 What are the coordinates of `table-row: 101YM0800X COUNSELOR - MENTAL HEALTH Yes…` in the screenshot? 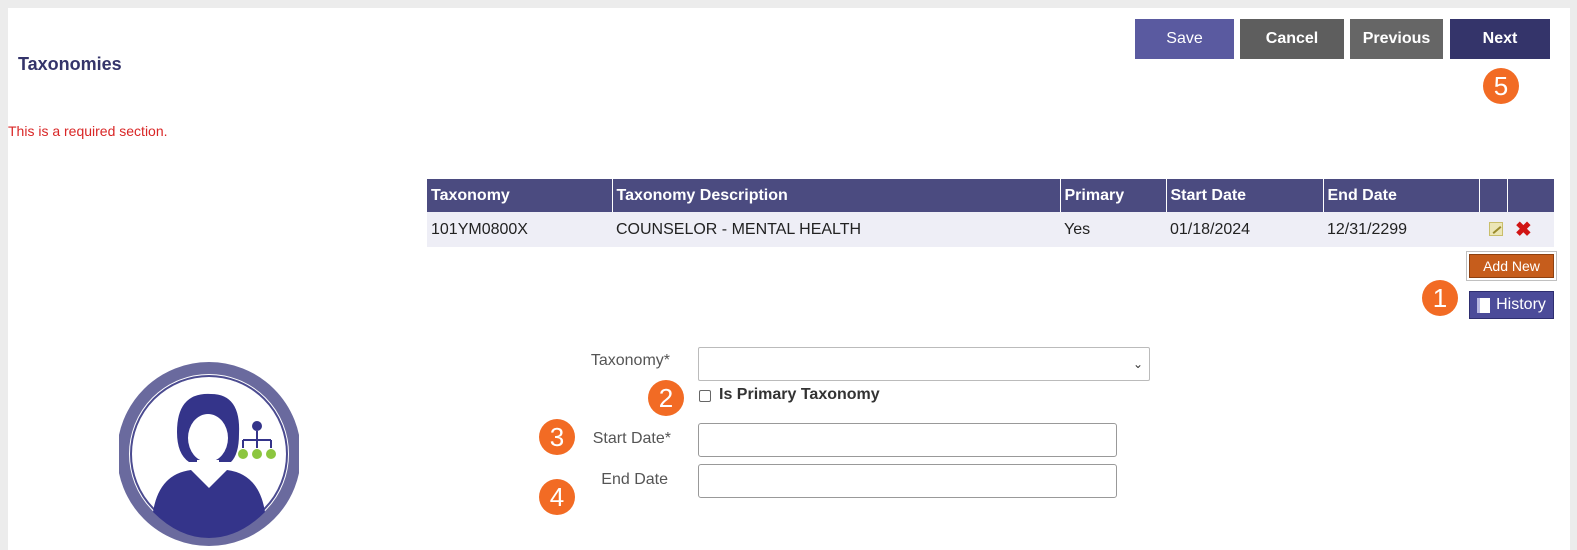 It's located at (990, 229).